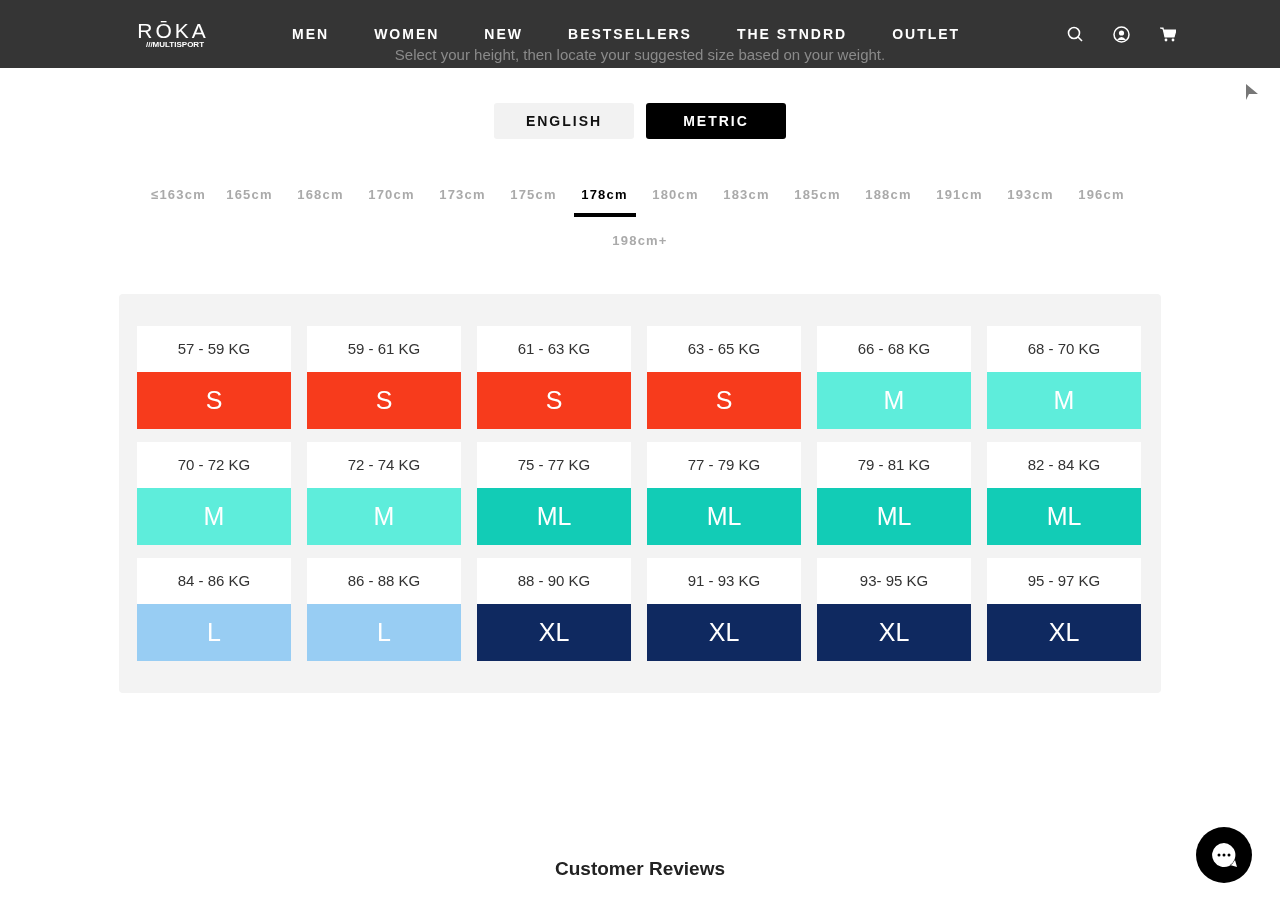  Describe the element at coordinates (724, 349) in the screenshot. I see `weight-label: 63 - 65 KG` at that location.